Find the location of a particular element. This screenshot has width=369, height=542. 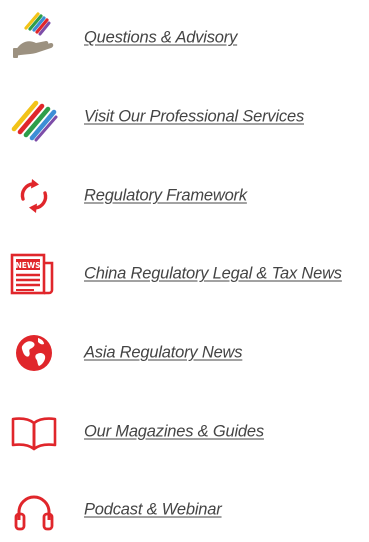

menu-item-china-regulatory-news: NEWS China Regulatory Legal & Tax News is located at coordinates (184, 274).